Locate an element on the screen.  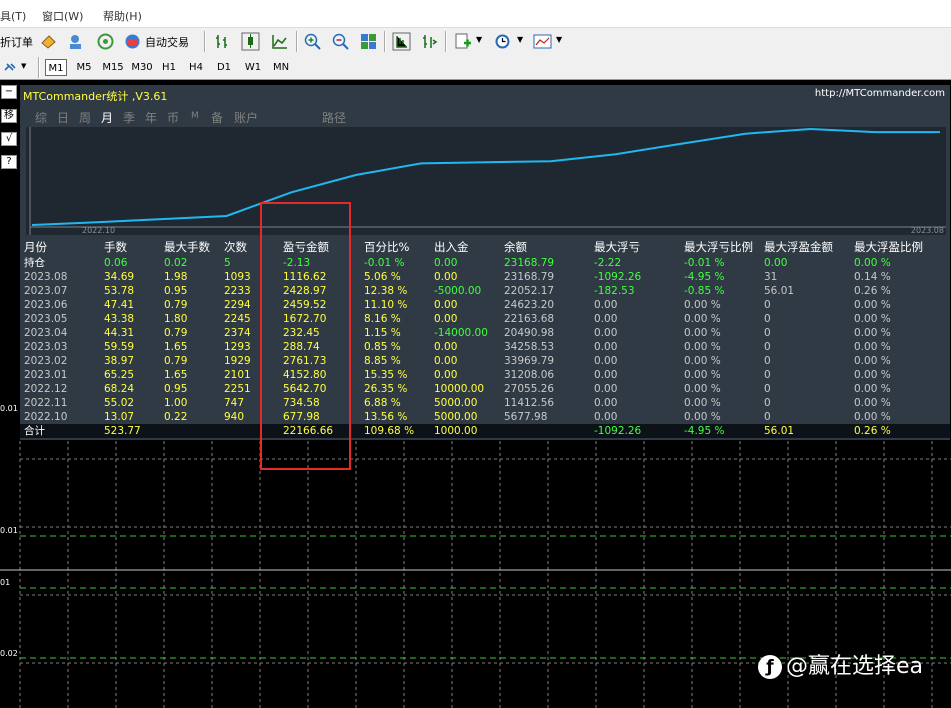
tab-path: 路径 is located at coordinates (334, 117).